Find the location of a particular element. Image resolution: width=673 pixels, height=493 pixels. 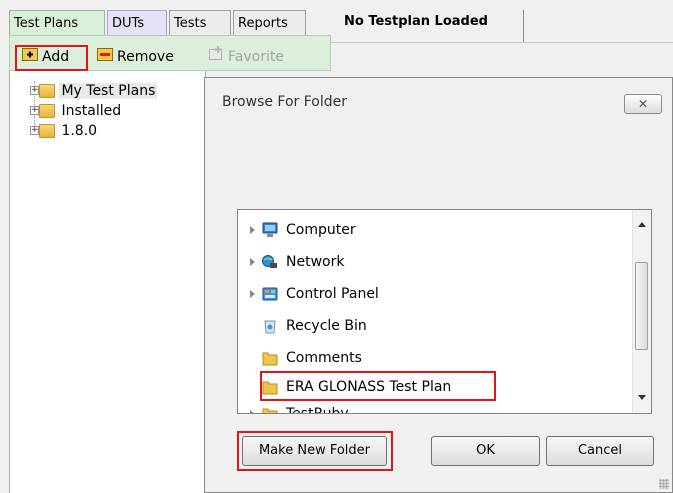

folder-item-label: Network is located at coordinates (315, 262).